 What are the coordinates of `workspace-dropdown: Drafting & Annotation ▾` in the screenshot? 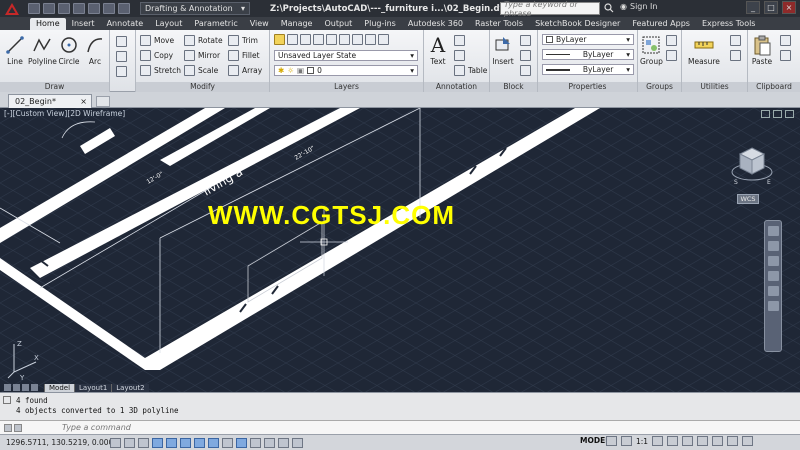 It's located at (195, 8).